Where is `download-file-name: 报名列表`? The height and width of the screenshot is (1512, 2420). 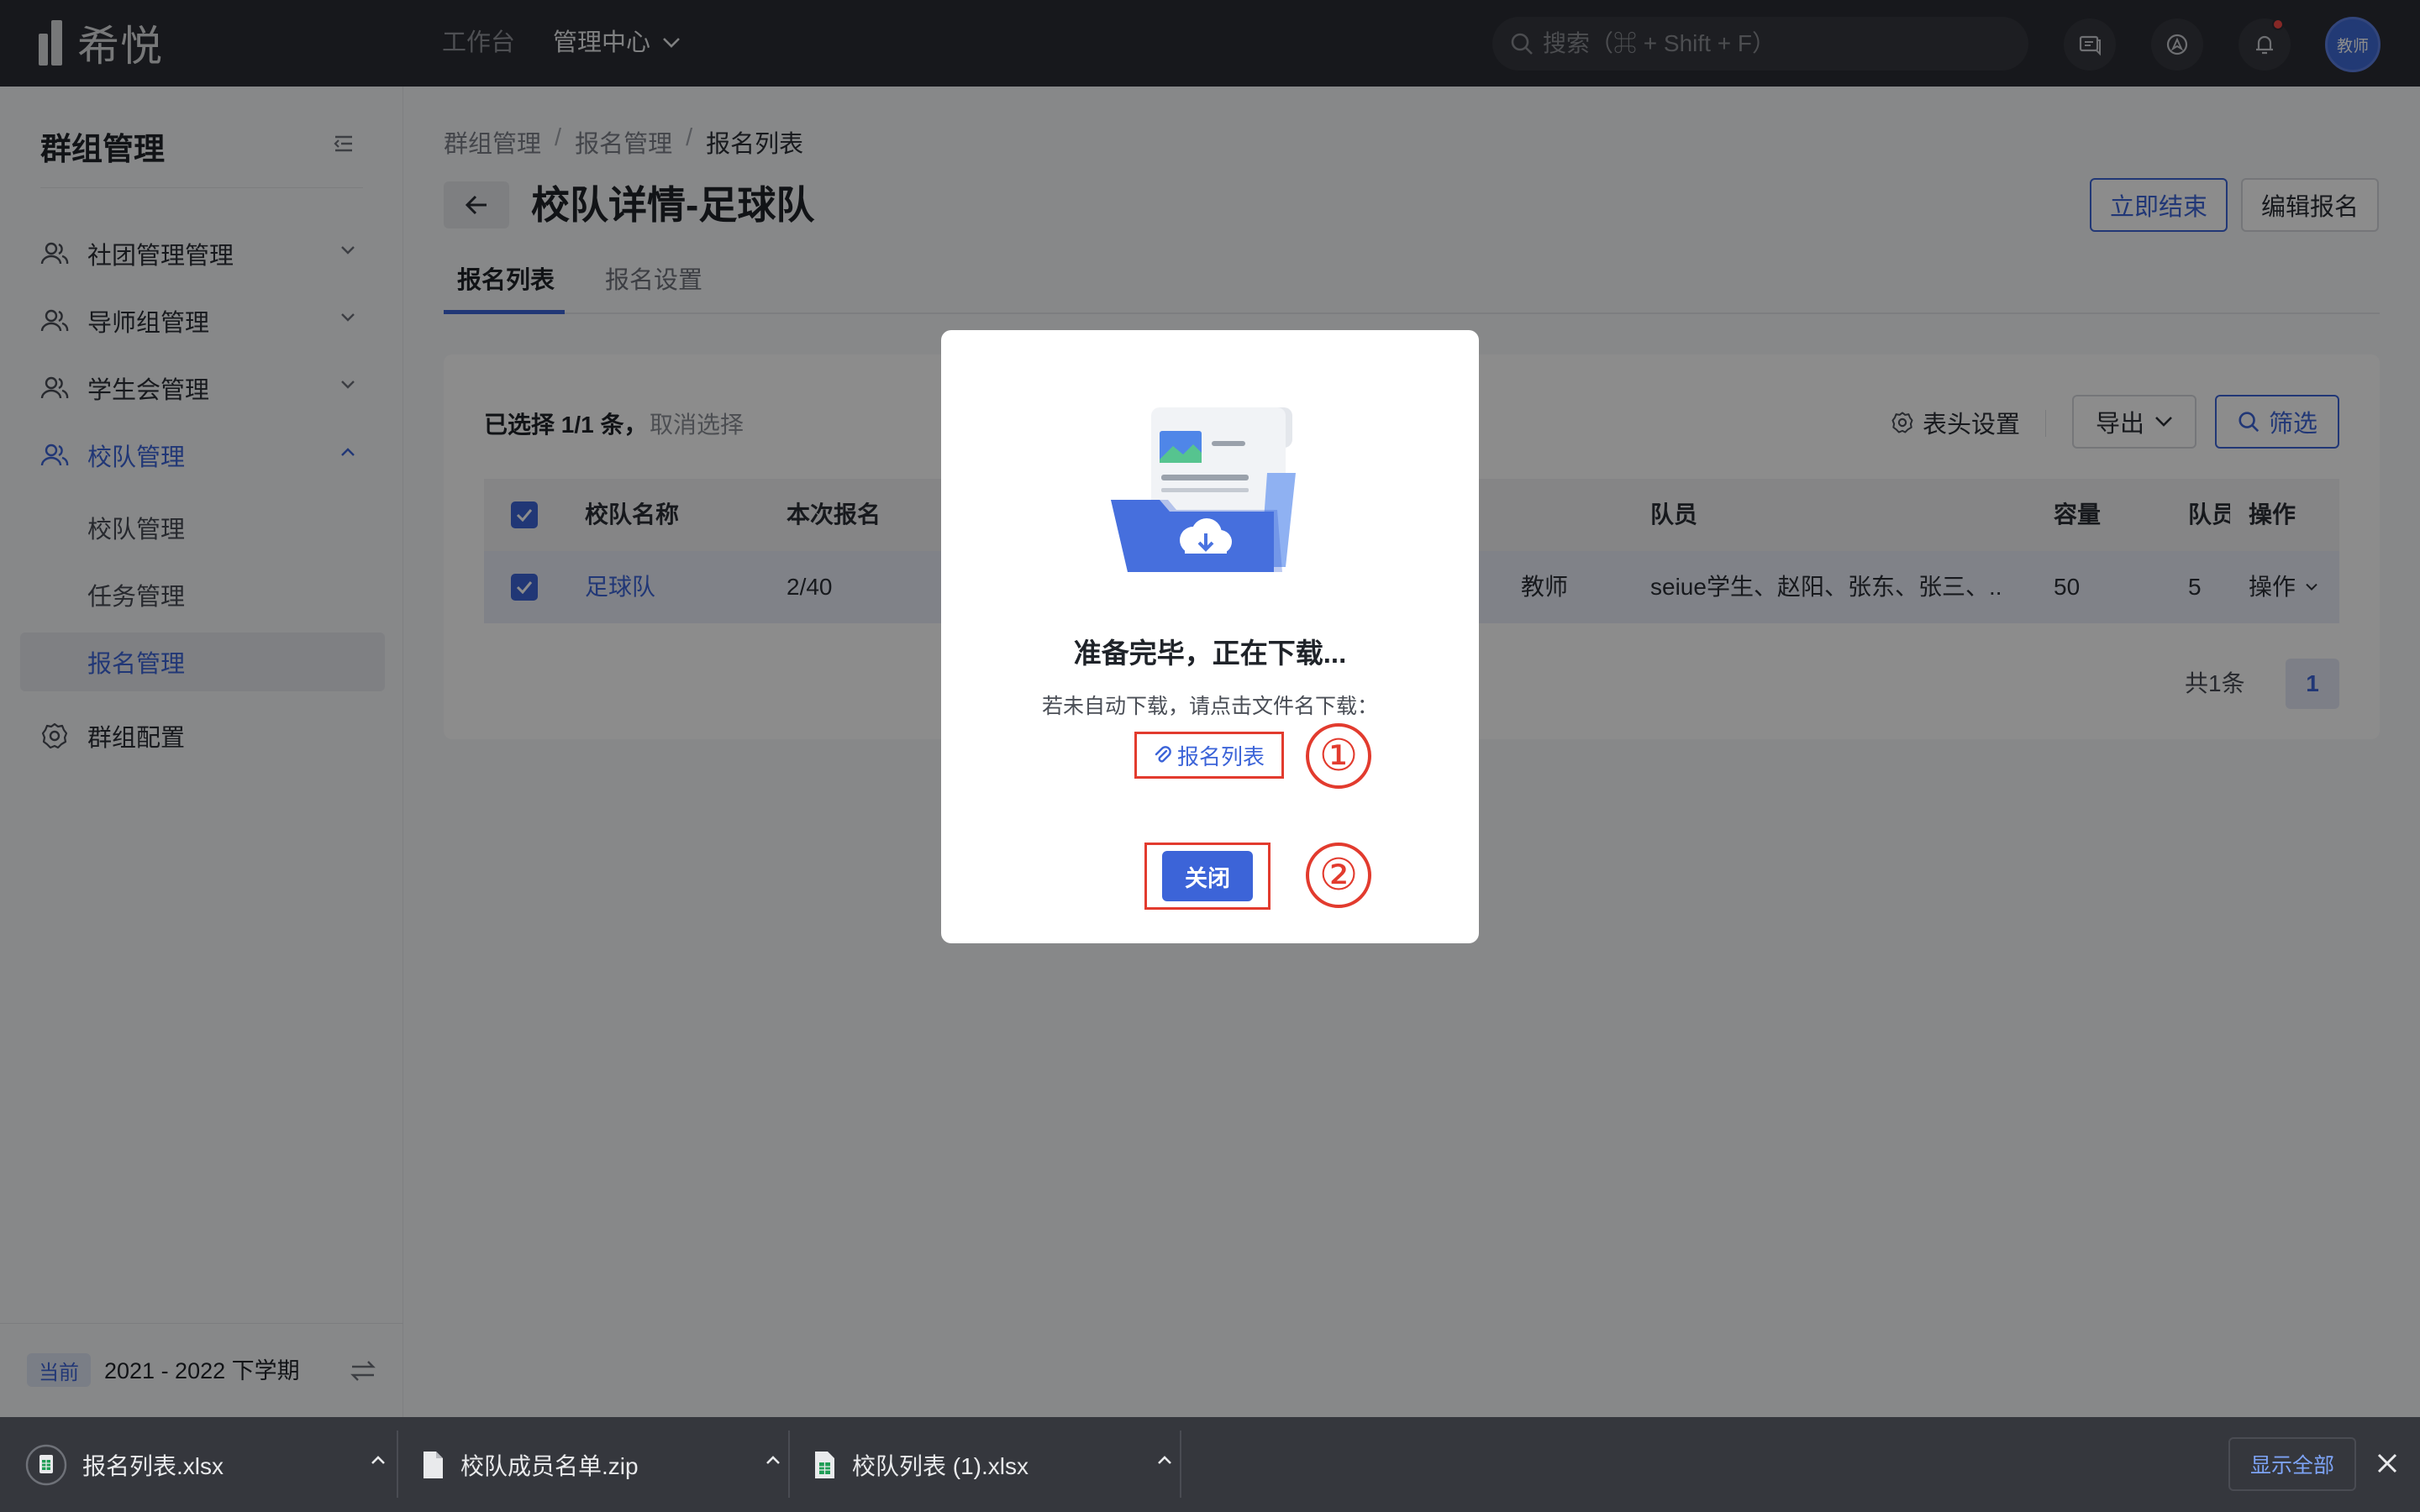 download-file-name: 报名列表 is located at coordinates (1221, 756).